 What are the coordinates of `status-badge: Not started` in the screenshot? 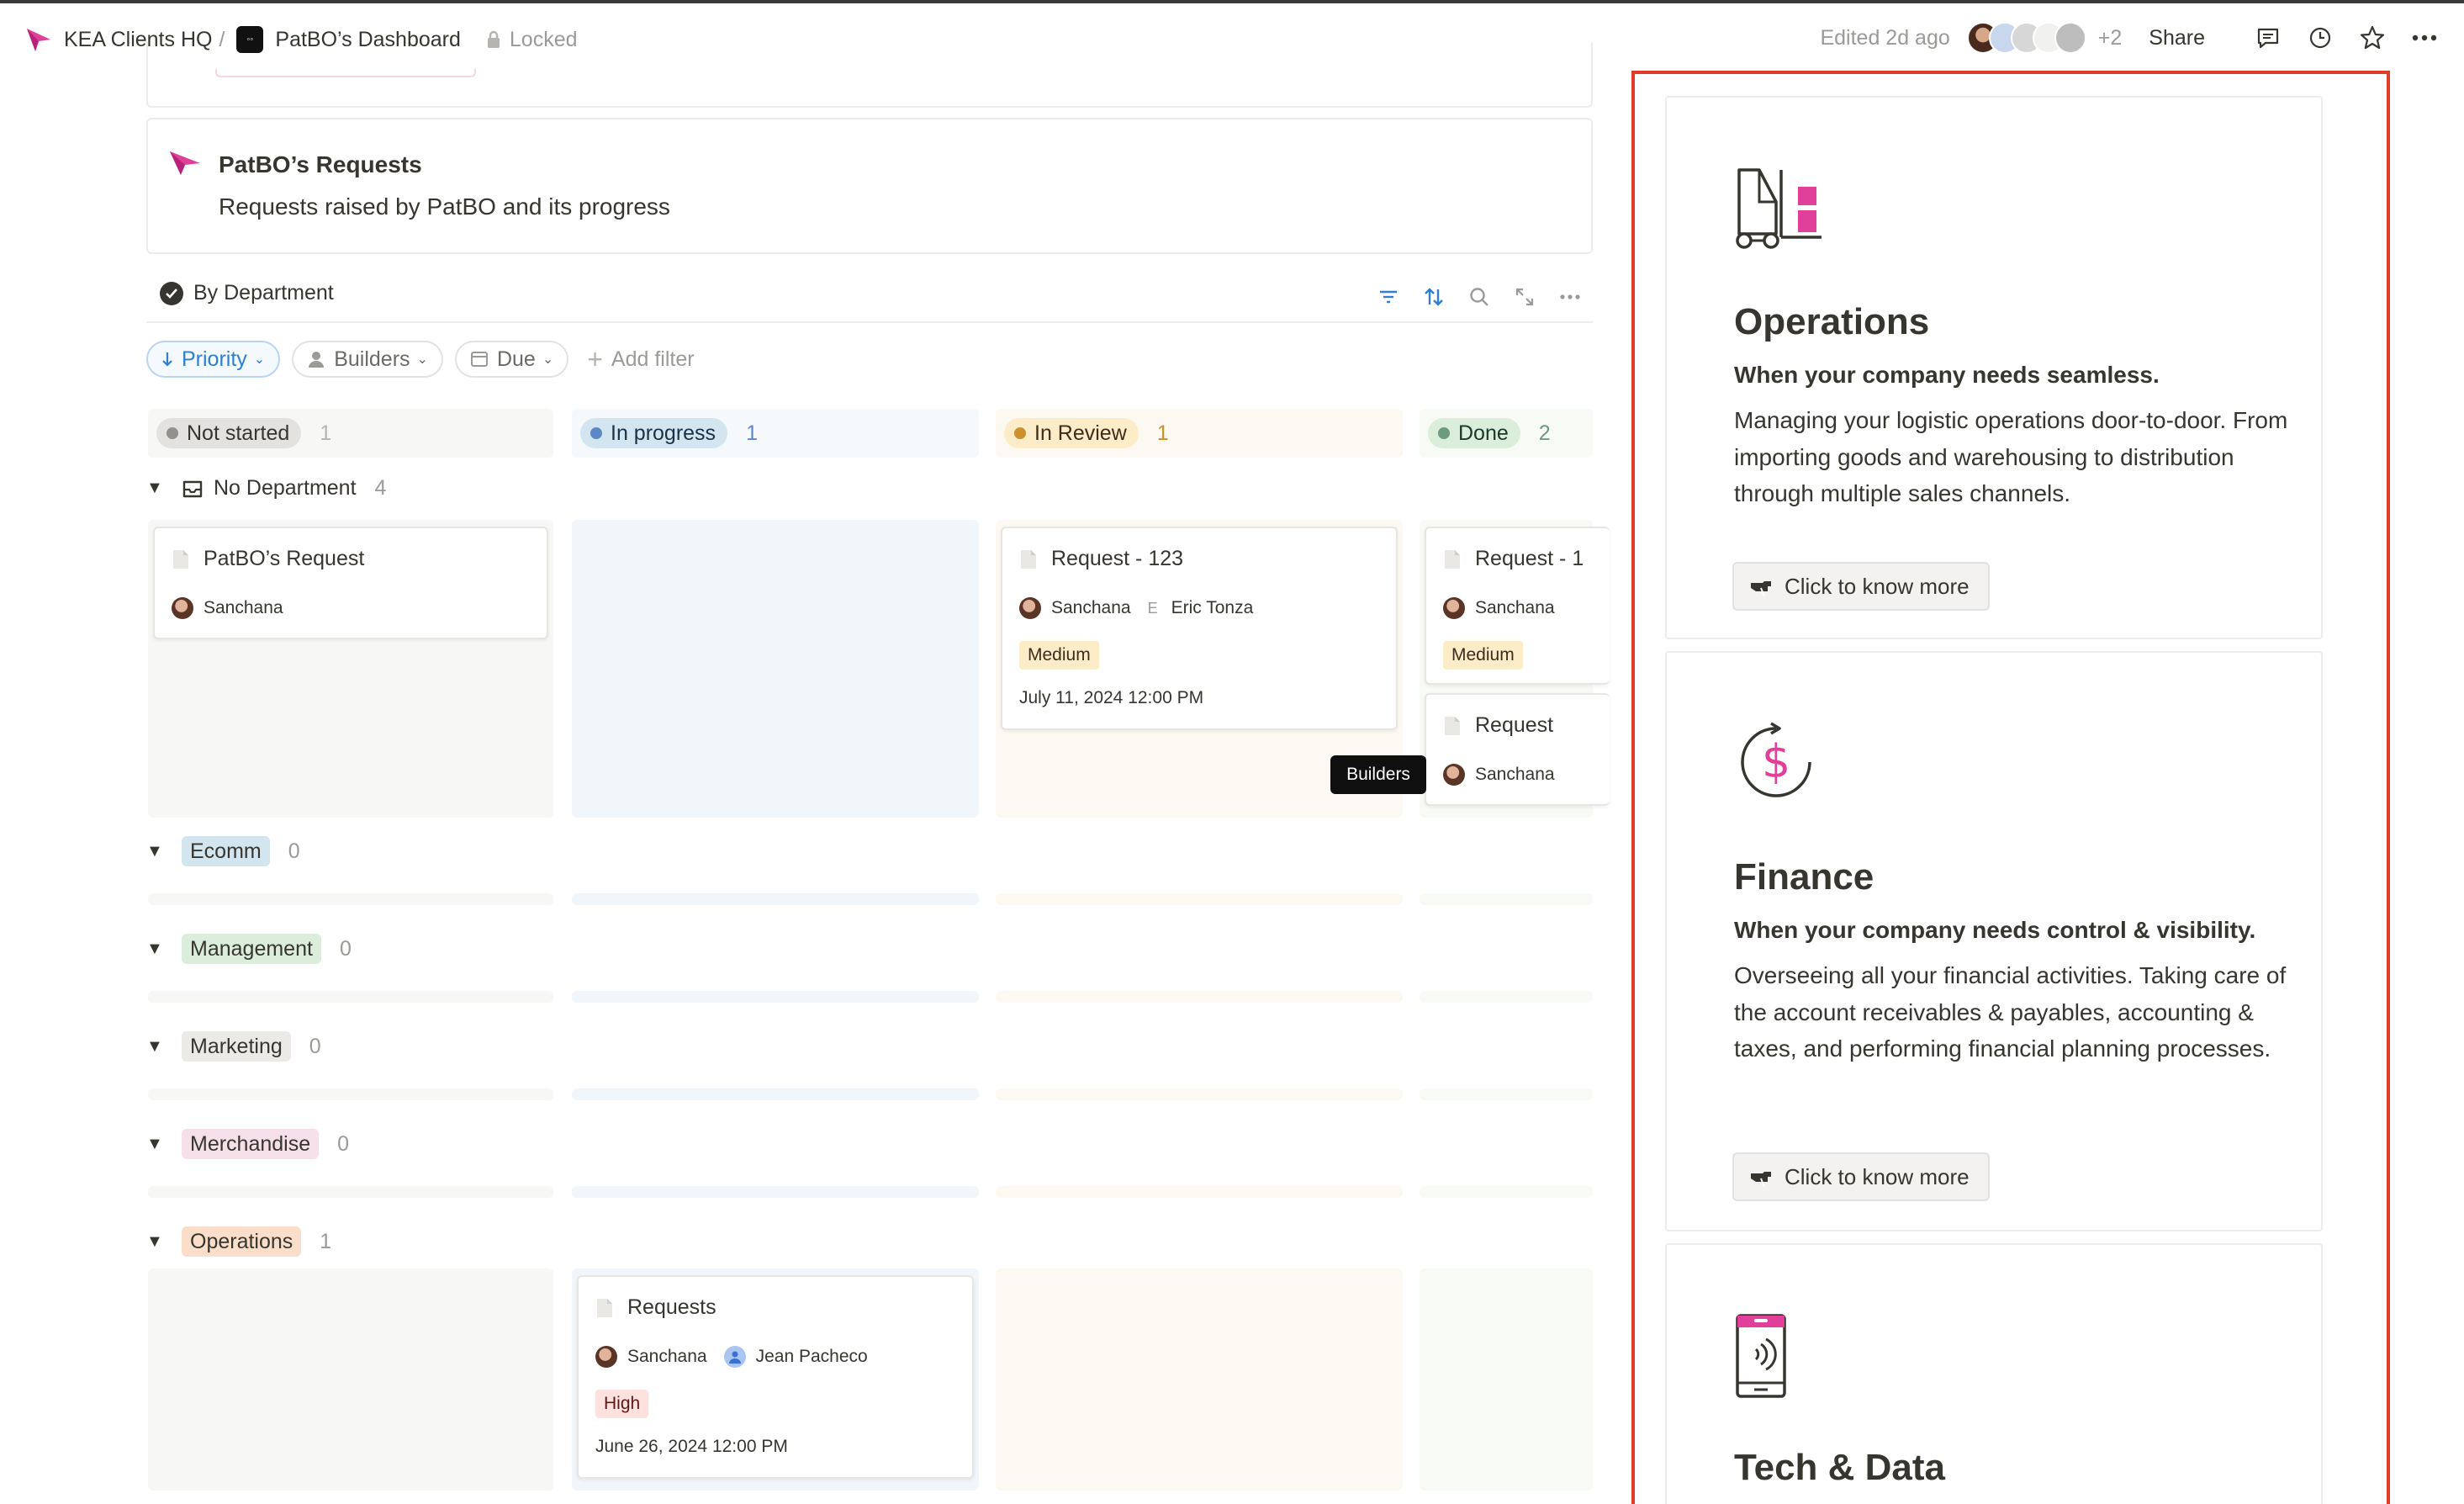 It's located at (229, 433).